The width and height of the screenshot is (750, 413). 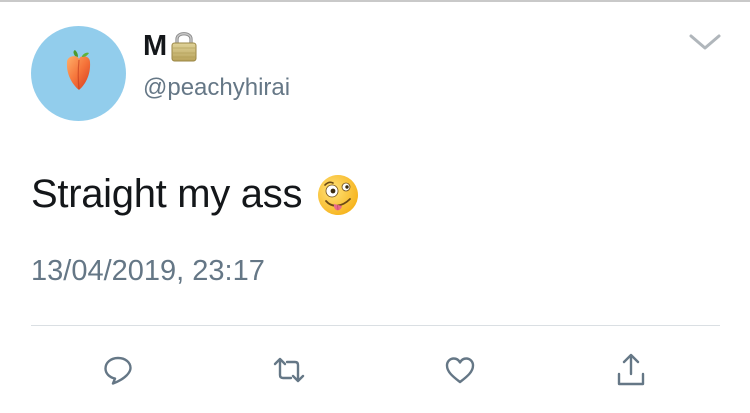 I want to click on tweet-timestamp: 13/04/2019, 23:17, so click(x=148, y=271).